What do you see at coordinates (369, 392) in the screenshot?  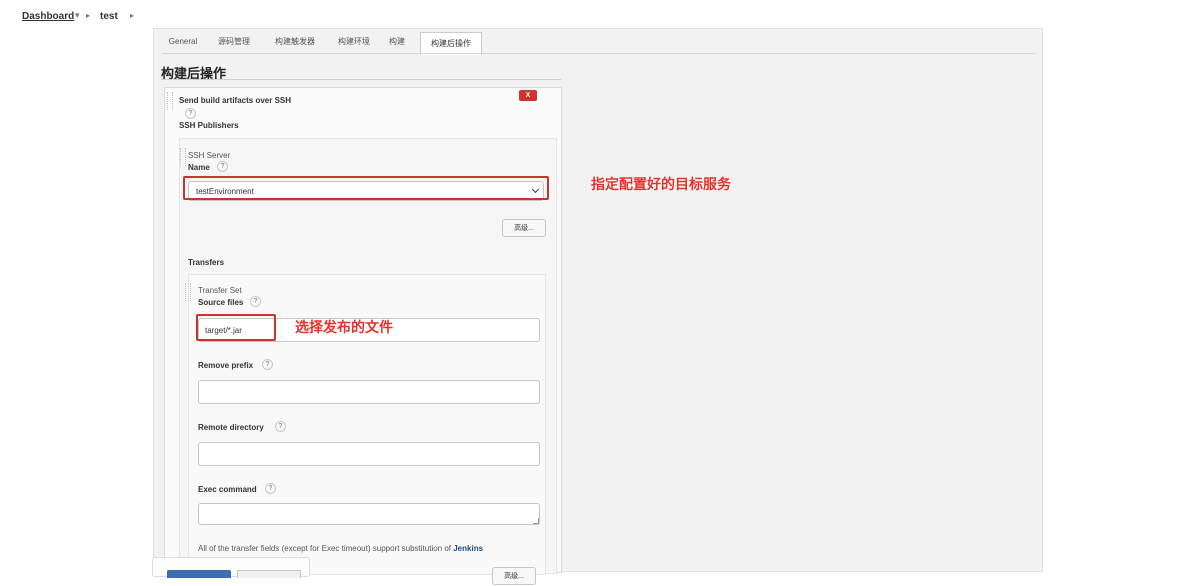 I see `remove-prefix-input` at bounding box center [369, 392].